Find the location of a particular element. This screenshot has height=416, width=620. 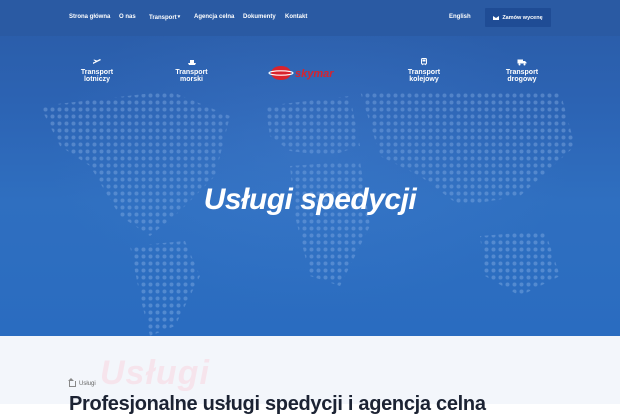

plane-icon is located at coordinates (97, 61).